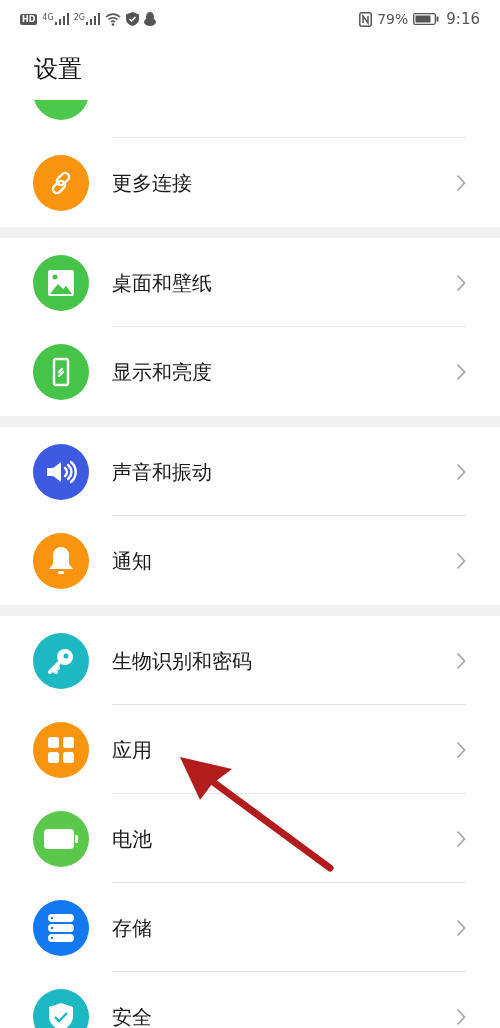  Describe the element at coordinates (132, 750) in the screenshot. I see `item-label: 应用` at that location.